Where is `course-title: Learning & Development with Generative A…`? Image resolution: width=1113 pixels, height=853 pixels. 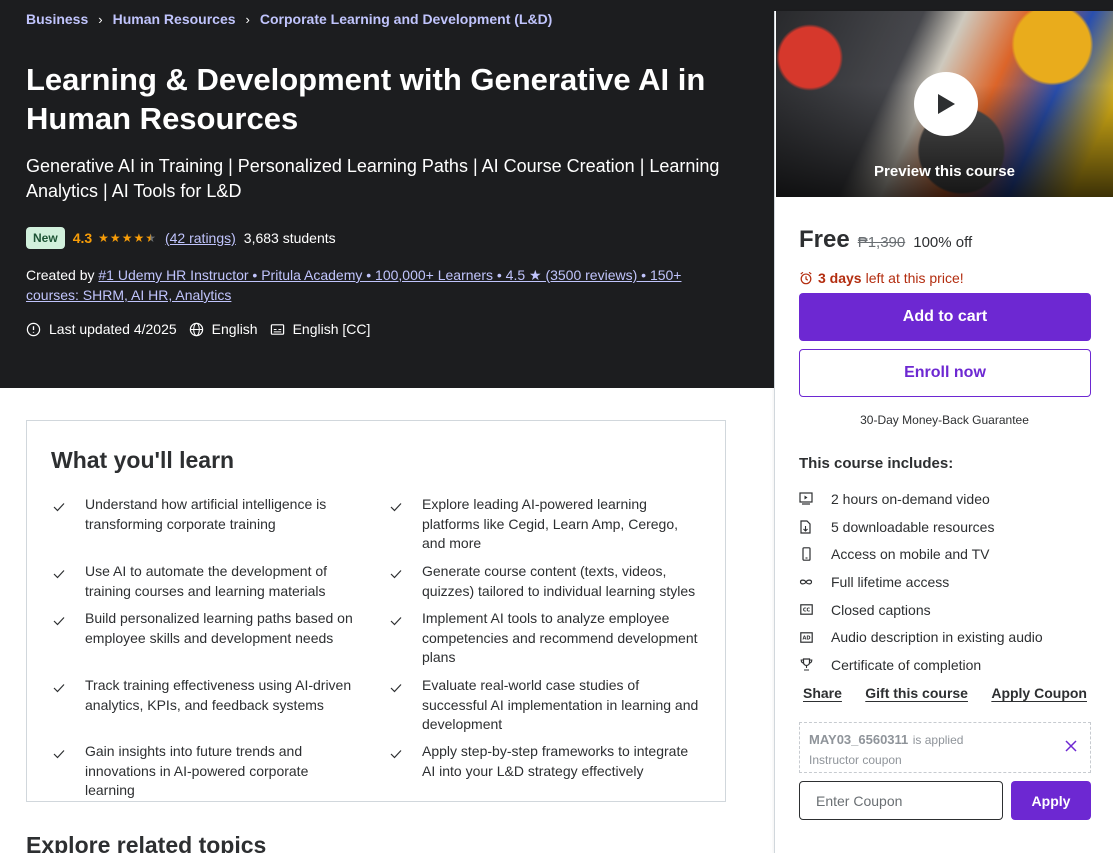 course-title: Learning & Development with Generative A… is located at coordinates (366, 99).